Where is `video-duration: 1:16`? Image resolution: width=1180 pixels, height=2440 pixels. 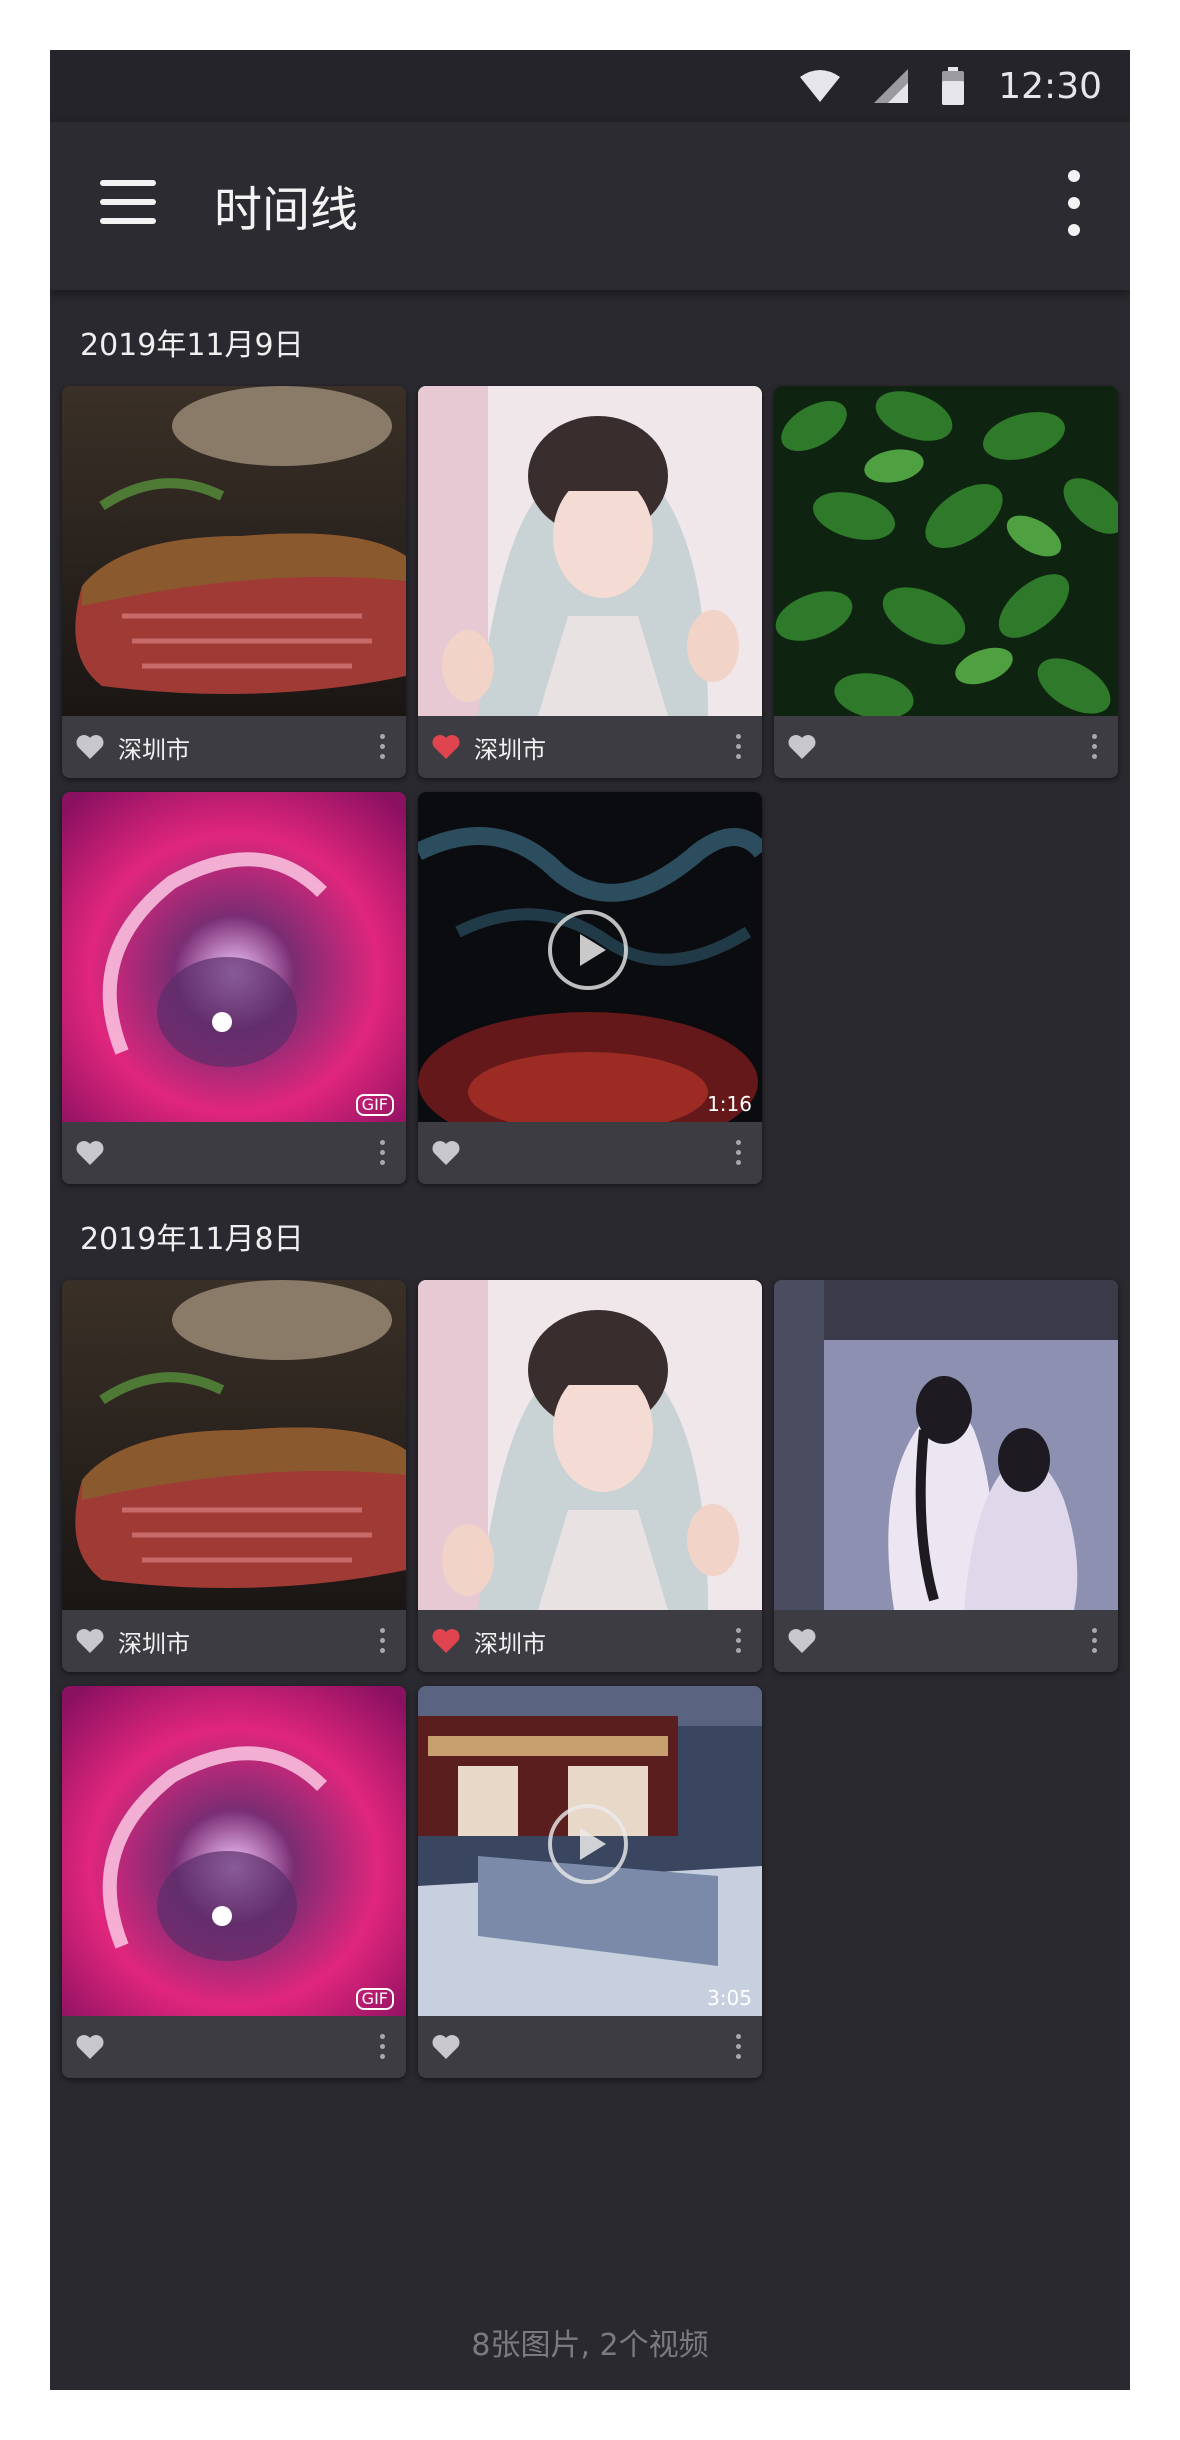
video-duration: 1:16 is located at coordinates (729, 1104).